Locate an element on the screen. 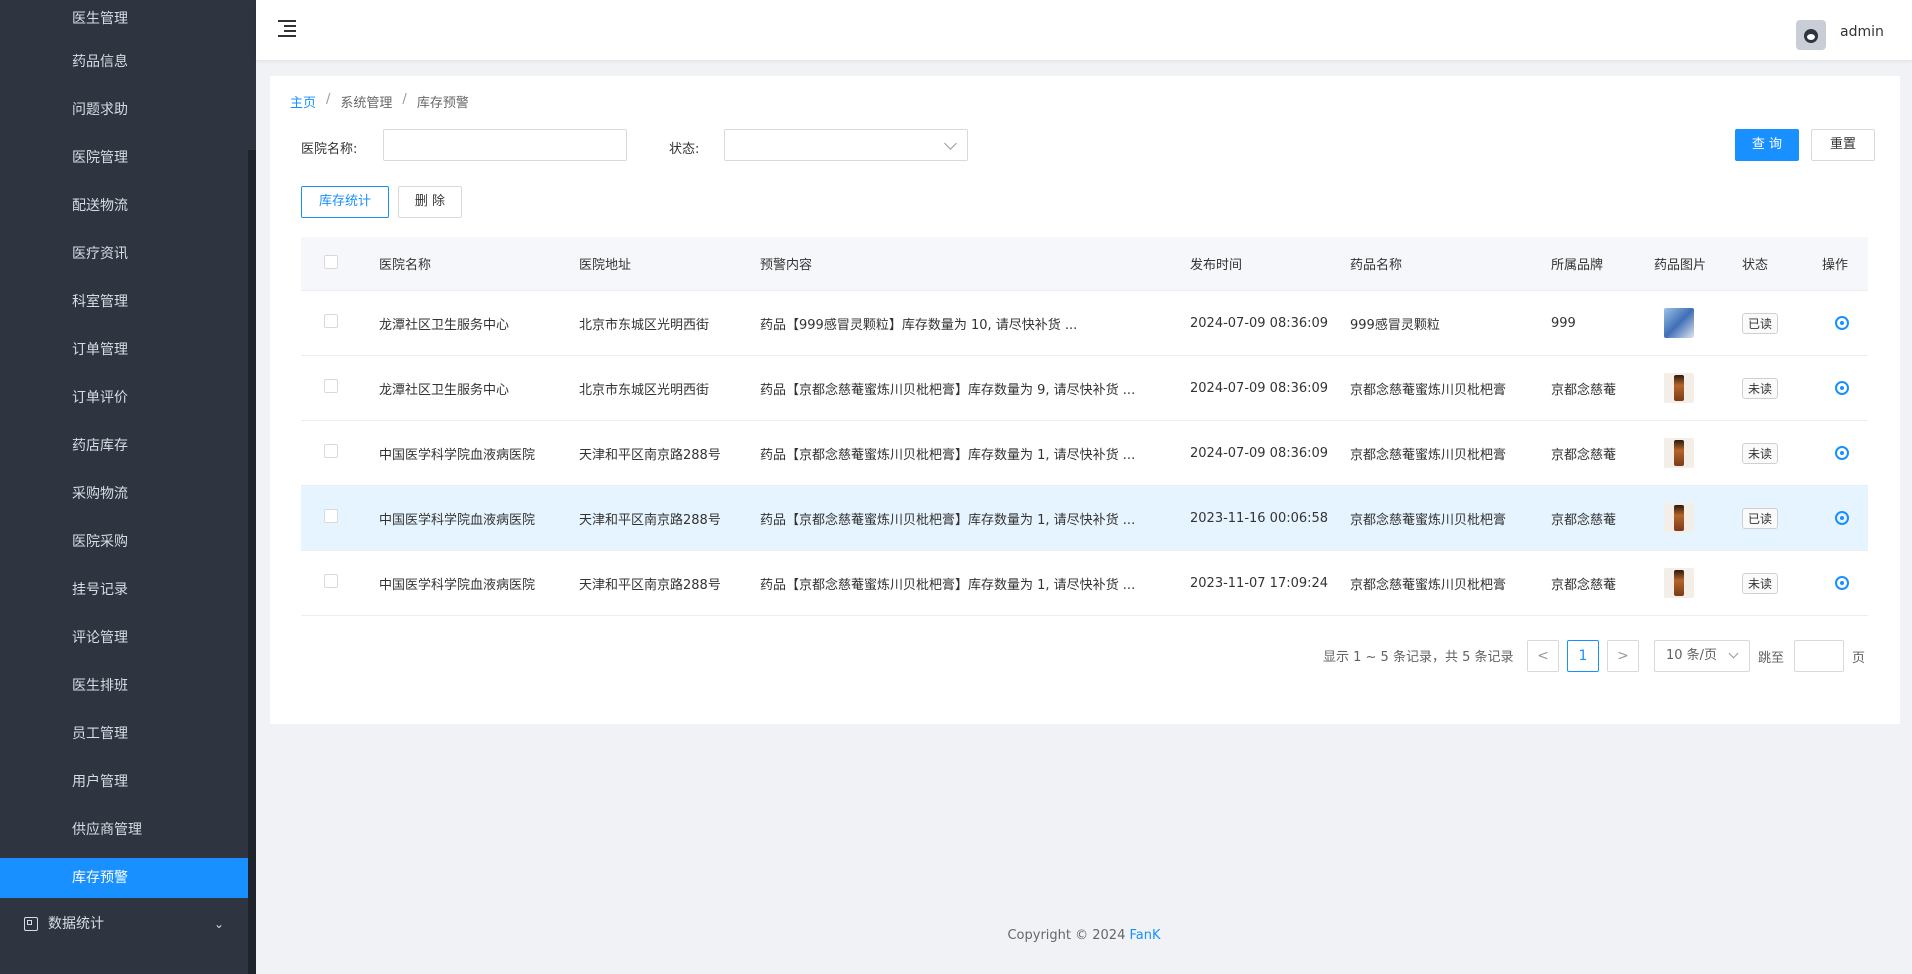  hospital-name-label: 医院名称: is located at coordinates (329, 149).